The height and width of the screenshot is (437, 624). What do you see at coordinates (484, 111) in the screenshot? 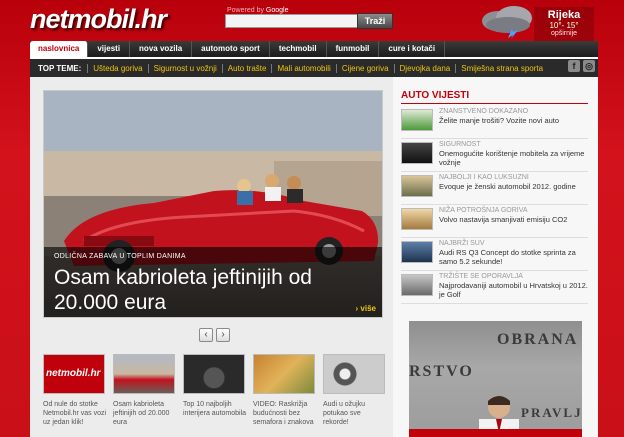
I see `news-category: ZNANSTVENO DOKAZANO` at bounding box center [484, 111].